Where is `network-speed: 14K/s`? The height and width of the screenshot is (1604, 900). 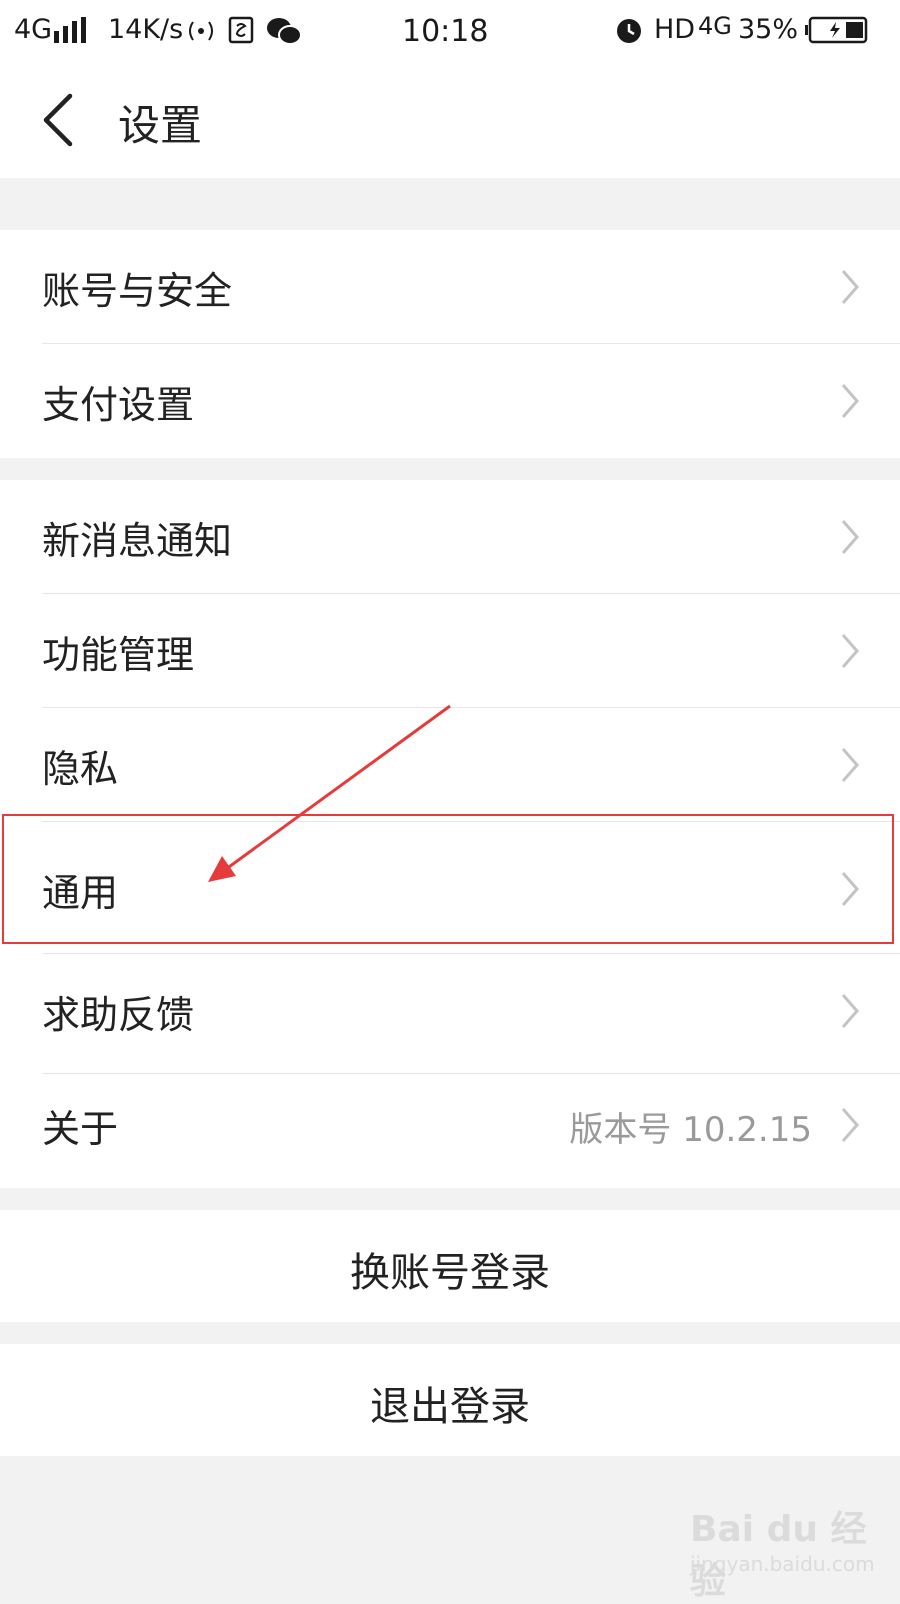 network-speed: 14K/s is located at coordinates (146, 29).